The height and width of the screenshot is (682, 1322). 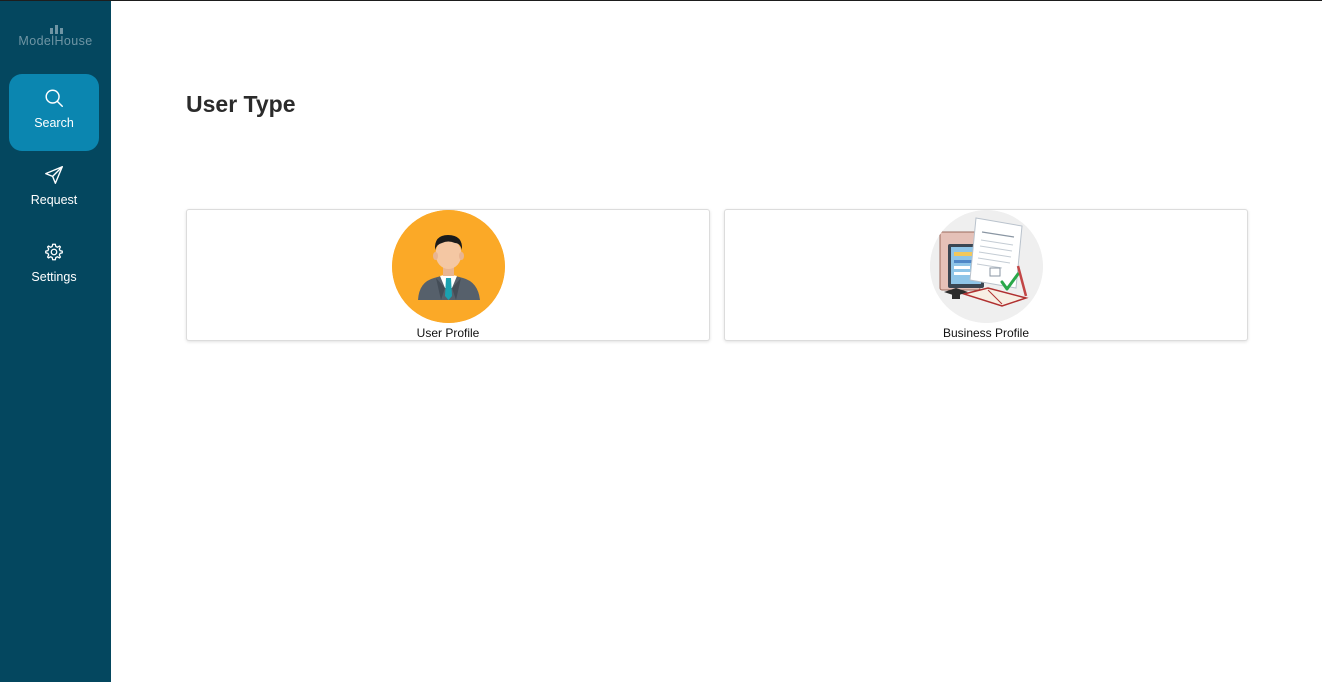 I want to click on sidebar-item-label: Search, so click(x=54, y=123).